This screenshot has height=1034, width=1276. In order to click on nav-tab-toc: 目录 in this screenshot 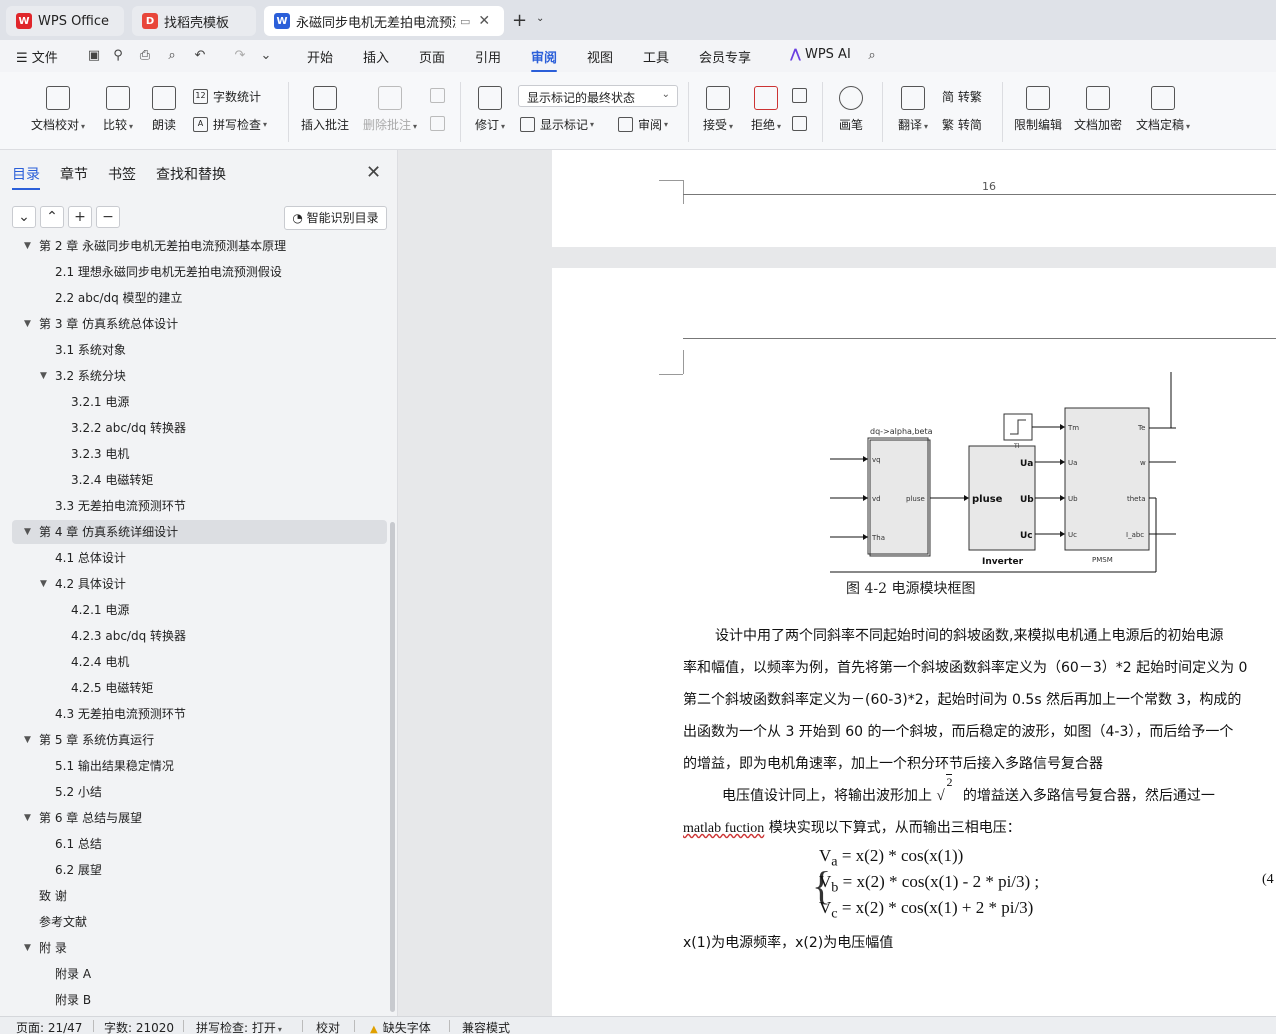, I will do `click(26, 177)`.